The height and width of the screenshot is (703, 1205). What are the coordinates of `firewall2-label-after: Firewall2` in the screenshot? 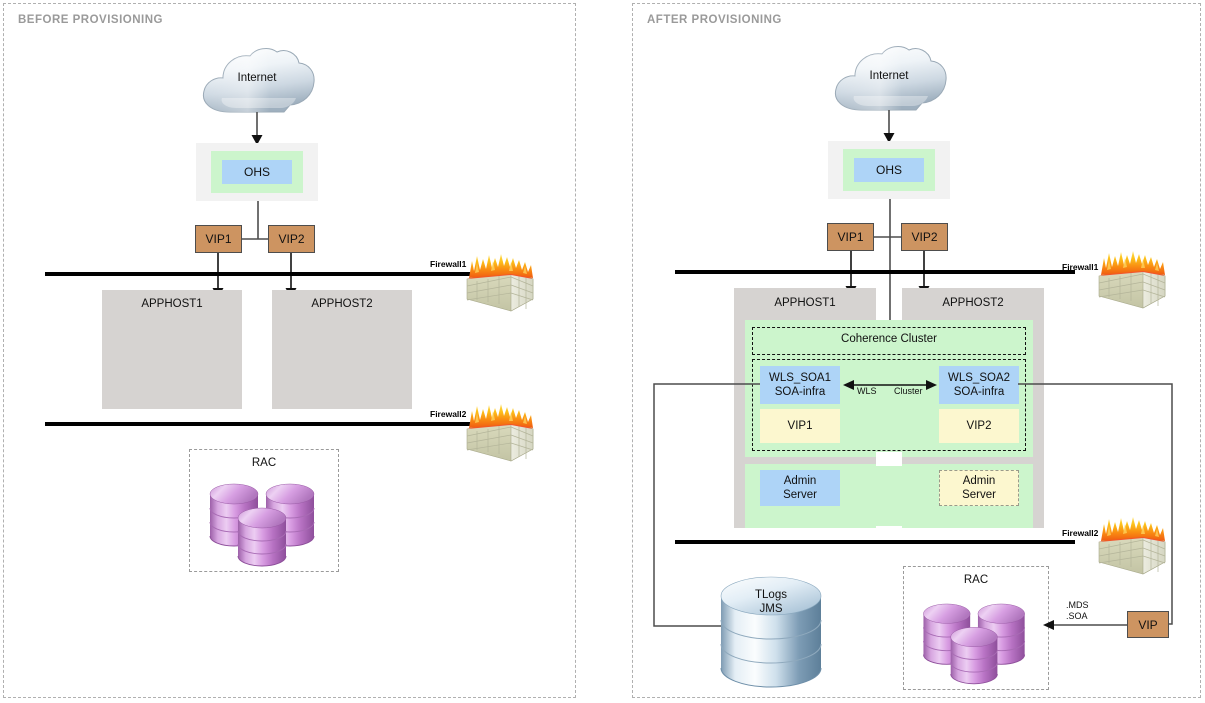 It's located at (1080, 533).